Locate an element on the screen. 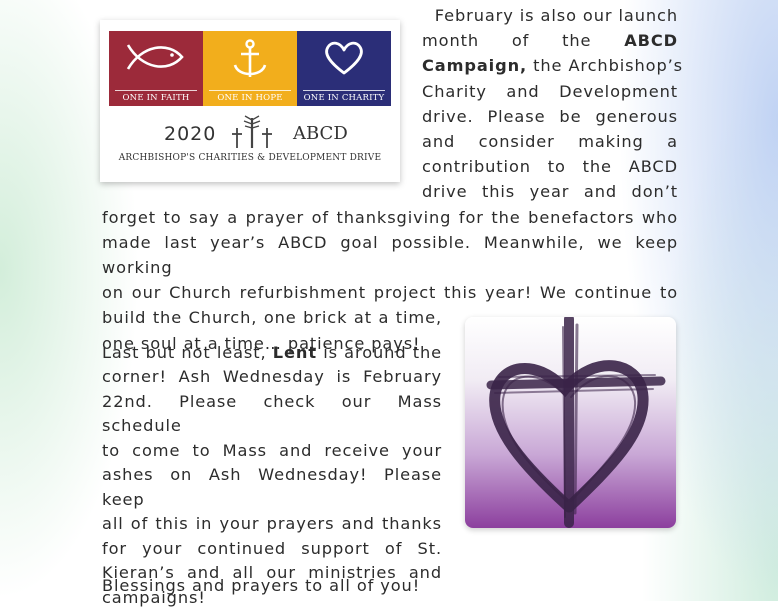 Image resolution: width=778 pixels, height=610 pixels. text-line: Blessings and prayers to all of you! is located at coordinates (261, 585).